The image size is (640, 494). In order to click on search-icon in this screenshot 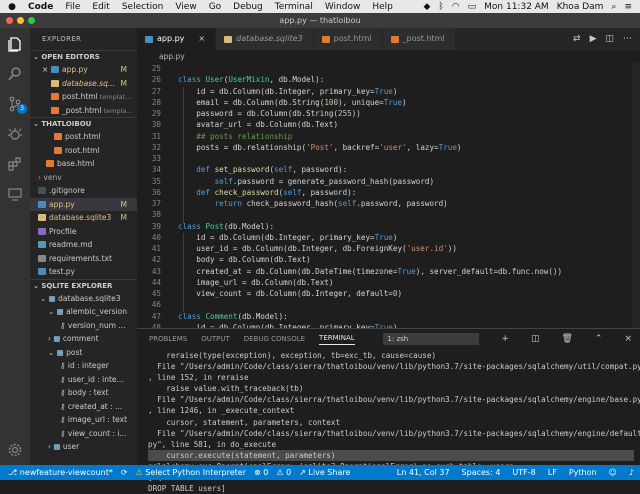, I will do `click(15, 74)`.